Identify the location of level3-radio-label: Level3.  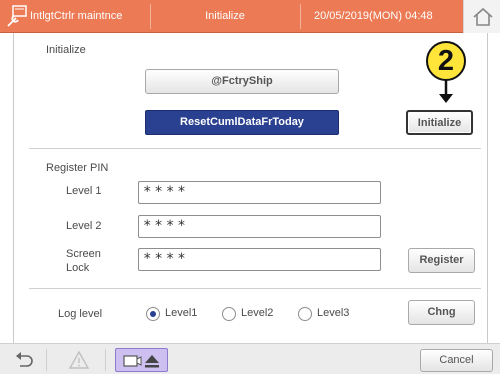
(333, 313).